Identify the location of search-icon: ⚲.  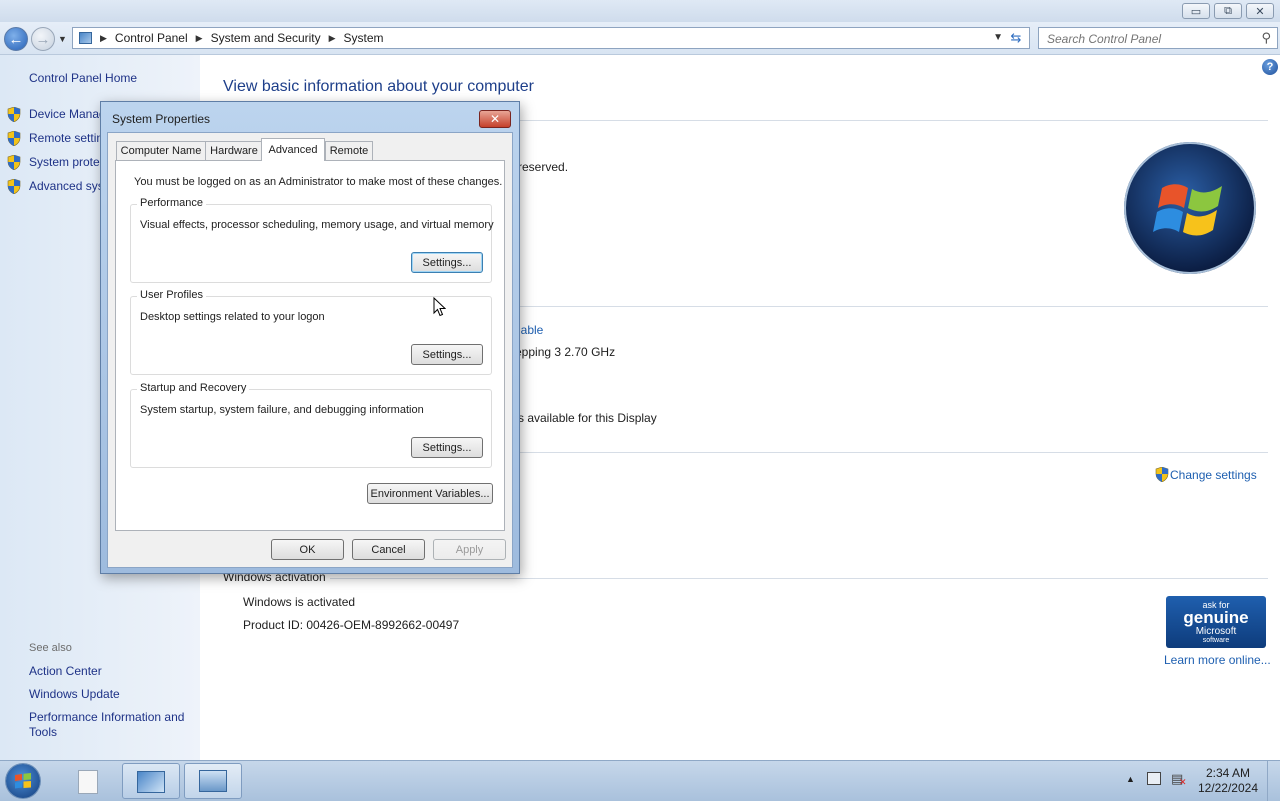
(1266, 38).